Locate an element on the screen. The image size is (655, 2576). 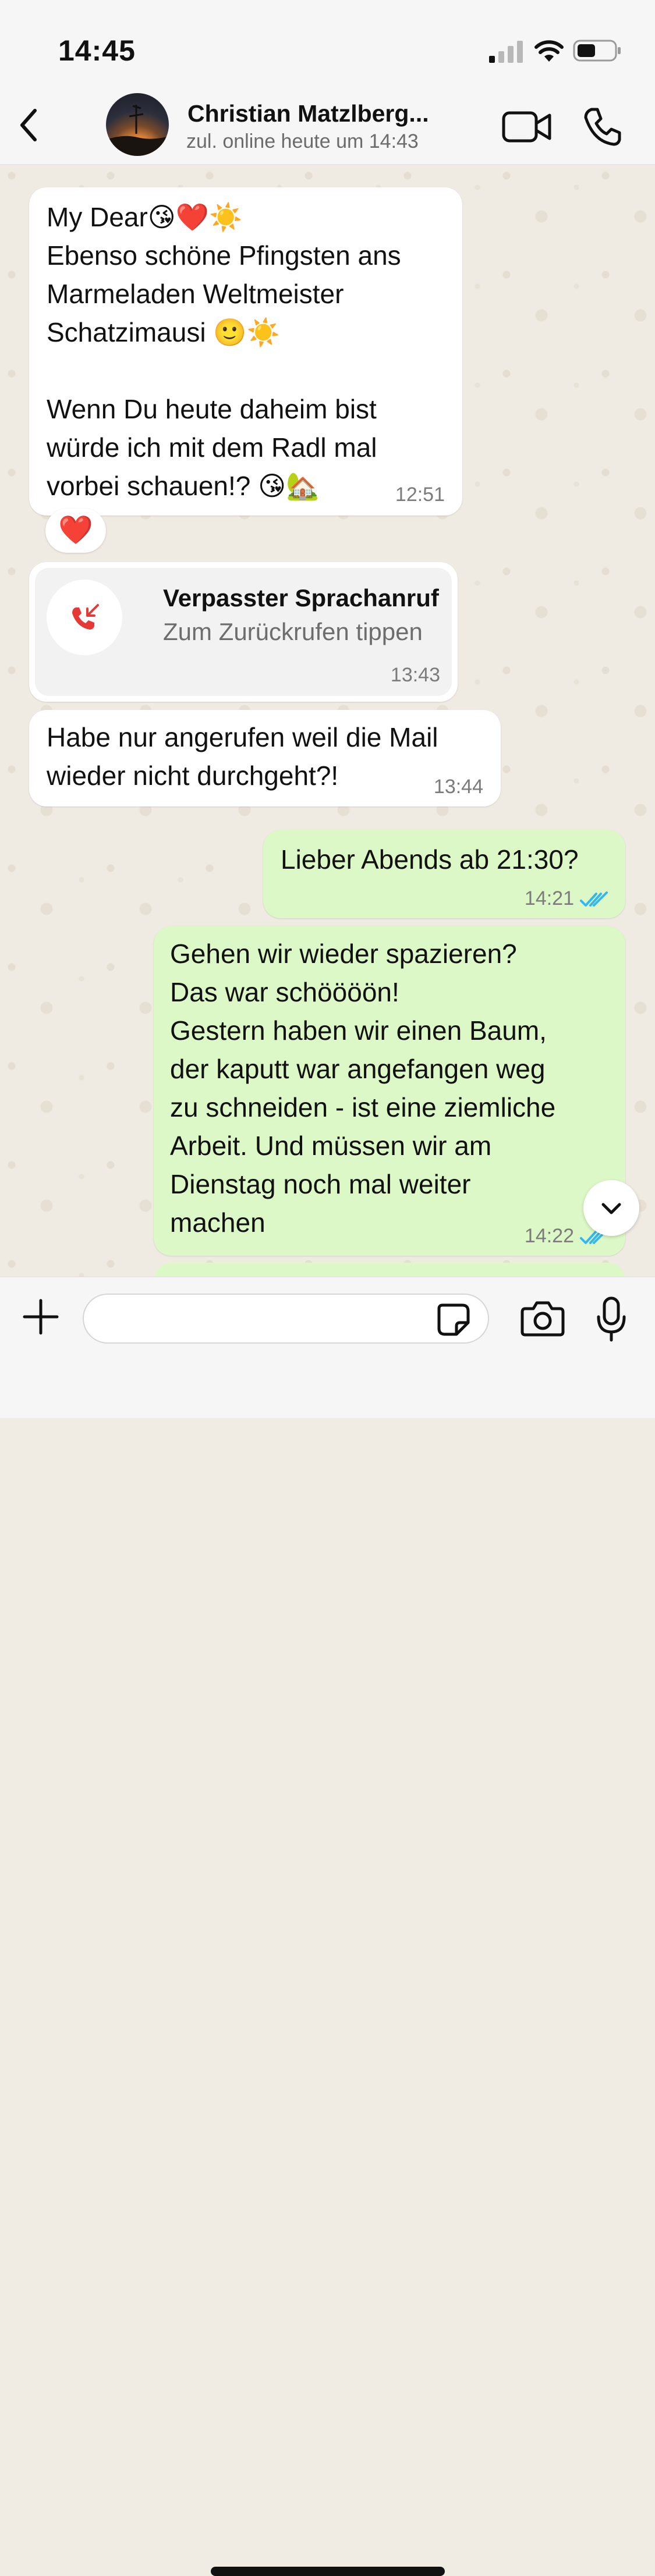
message-input is located at coordinates (286, 1319).